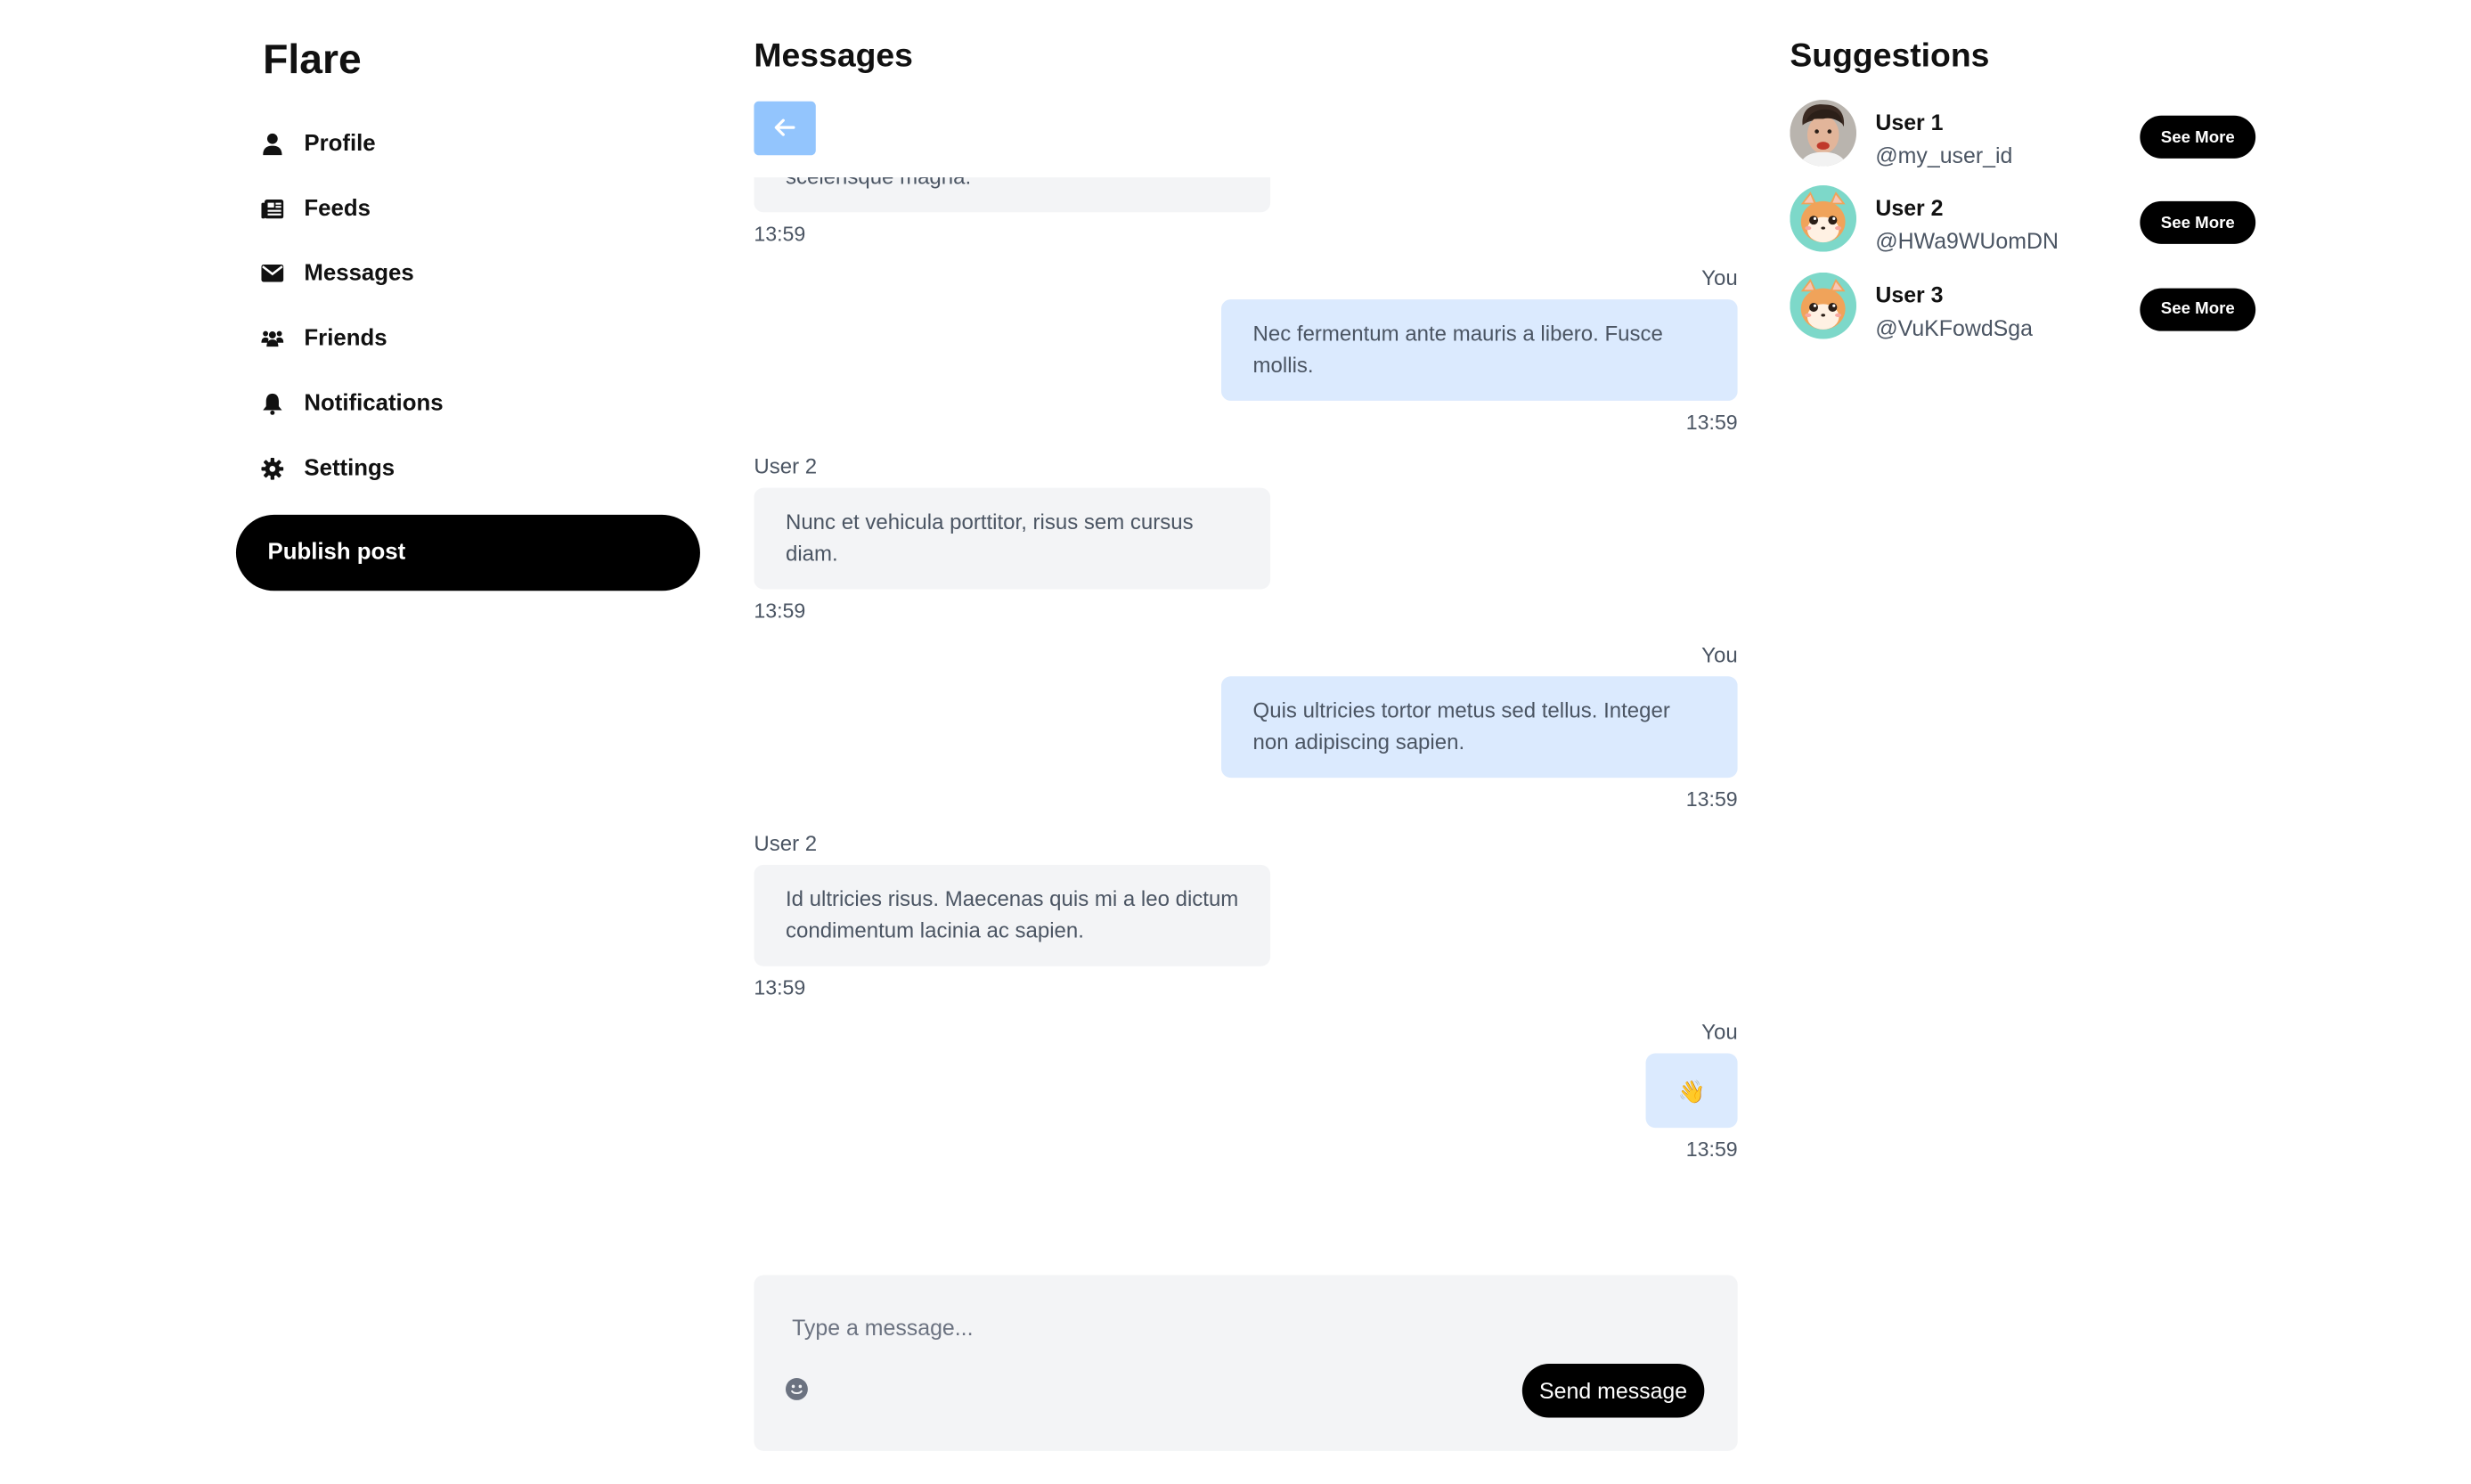  Describe the element at coordinates (1944, 156) in the screenshot. I see `suggestion-handle: @my_user_id` at that location.